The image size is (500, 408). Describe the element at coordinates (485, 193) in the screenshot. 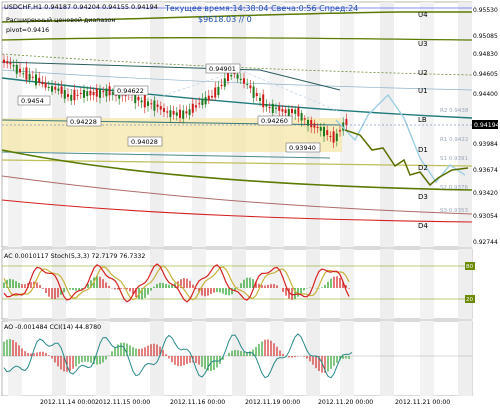

I see `y-tick: 0.93420` at that location.